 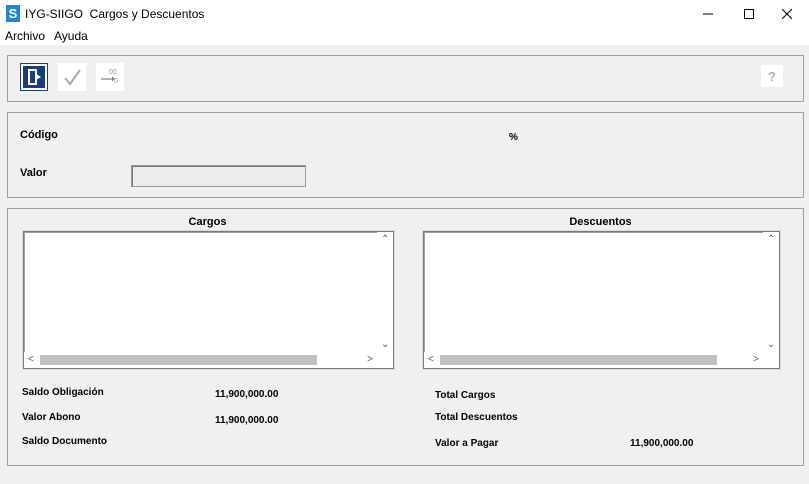 I want to click on menu-ayuda: Ayuda, so click(x=71, y=36).